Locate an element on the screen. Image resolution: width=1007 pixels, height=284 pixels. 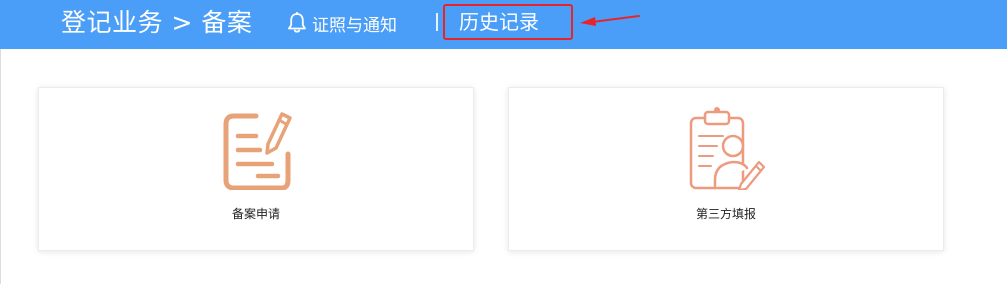
breadcrumb-title: 登记业务 > 备案 is located at coordinates (157, 22).